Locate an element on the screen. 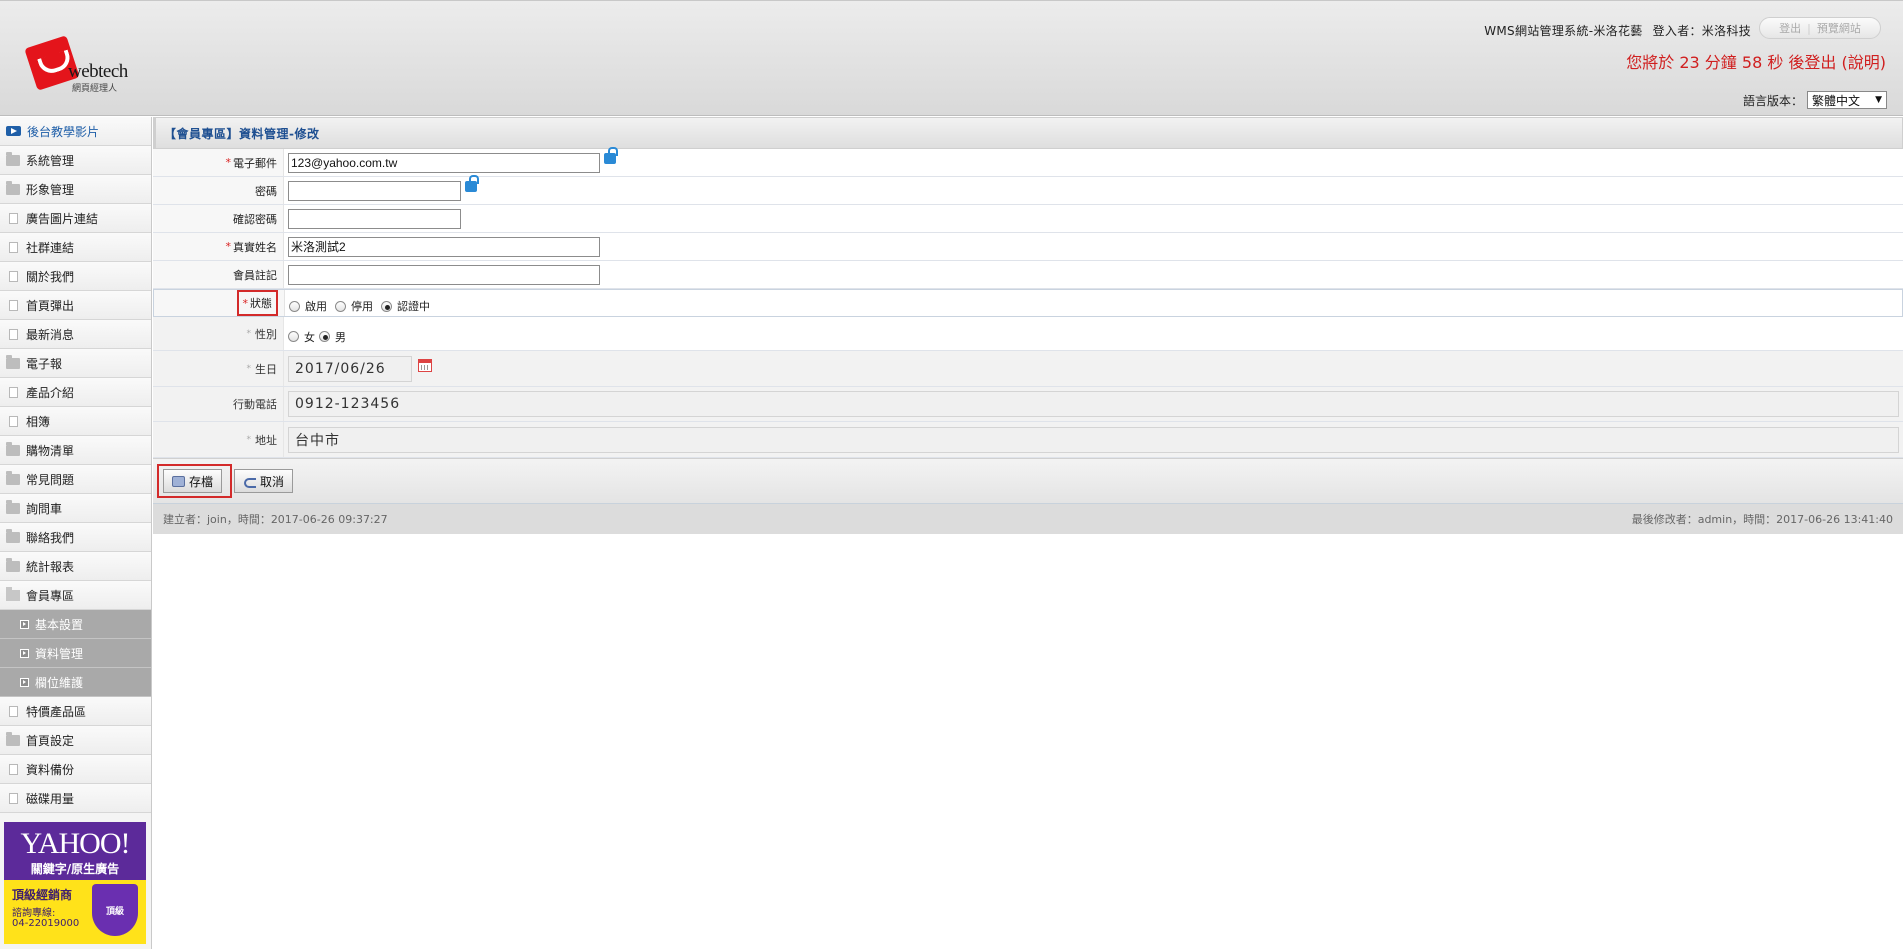 The width and height of the screenshot is (1903, 949). sidebar-item: 資料管理 is located at coordinates (75, 653).